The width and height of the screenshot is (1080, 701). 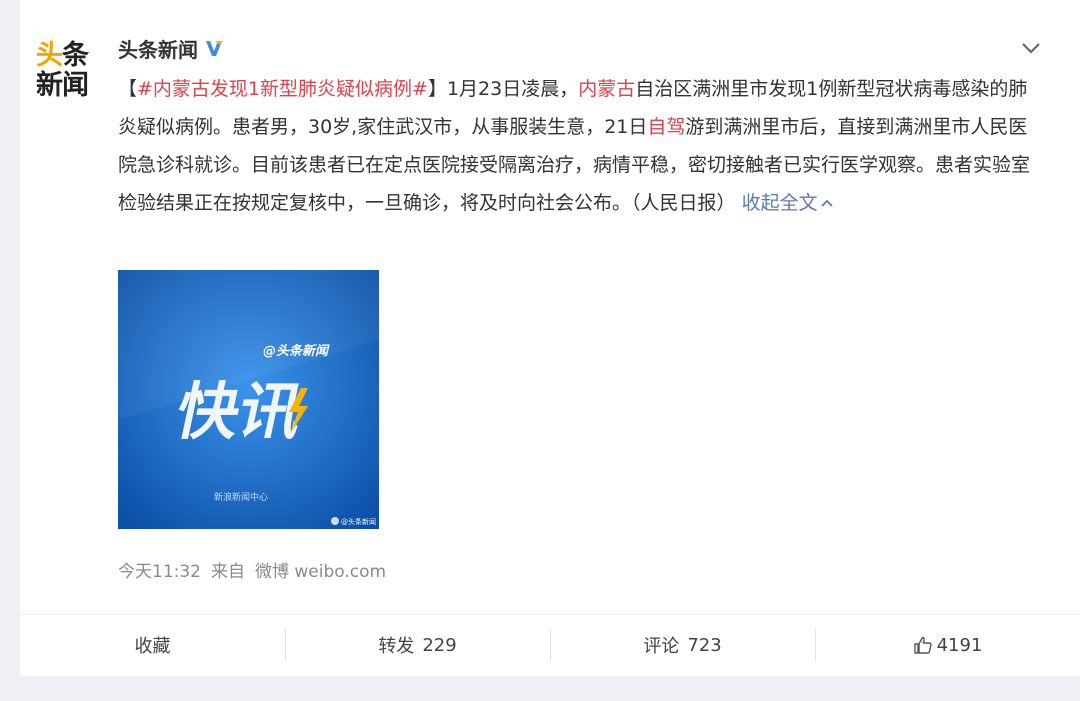 I want to click on from-label: 来自, so click(x=228, y=572).